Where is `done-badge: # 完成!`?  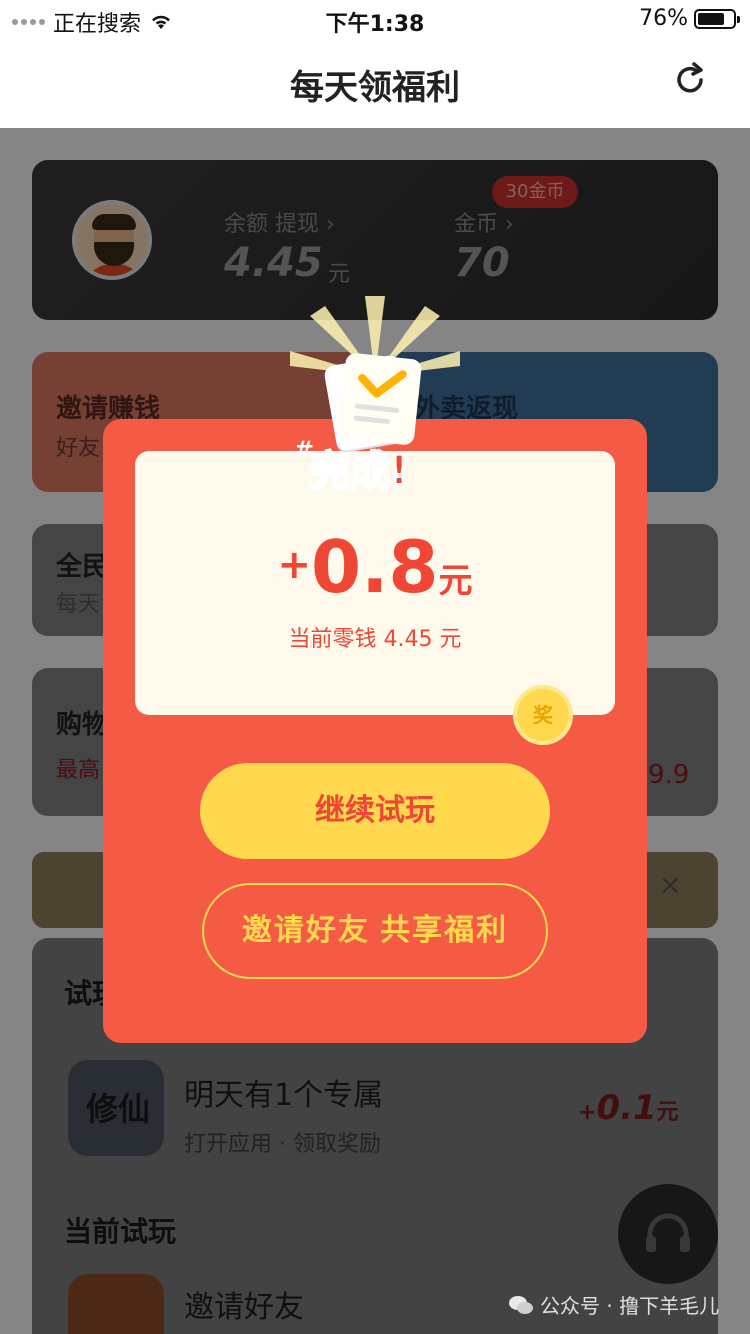 done-badge: # 完成! is located at coordinates (375, 396).